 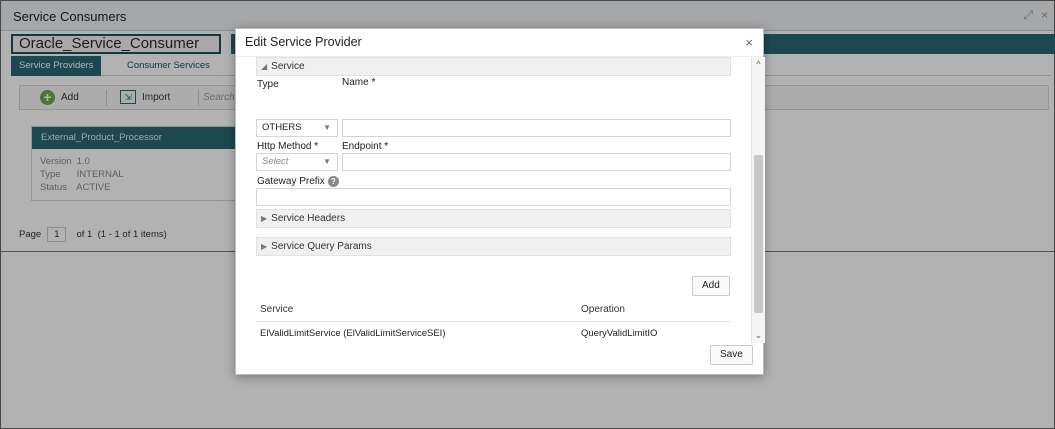 What do you see at coordinates (297, 162) in the screenshot?
I see `http-method-select: Select ▼` at bounding box center [297, 162].